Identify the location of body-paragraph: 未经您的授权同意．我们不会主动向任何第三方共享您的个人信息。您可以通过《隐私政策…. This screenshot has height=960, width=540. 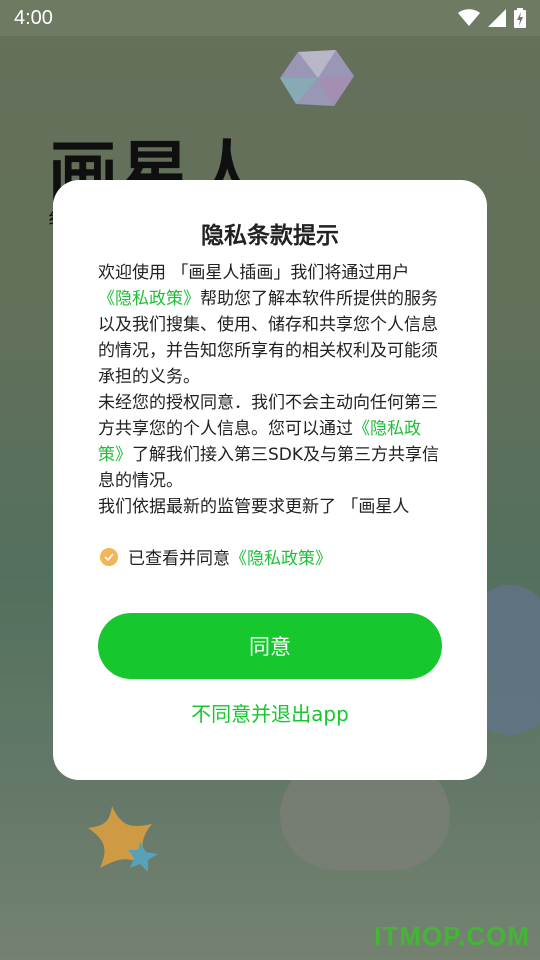
(270, 442).